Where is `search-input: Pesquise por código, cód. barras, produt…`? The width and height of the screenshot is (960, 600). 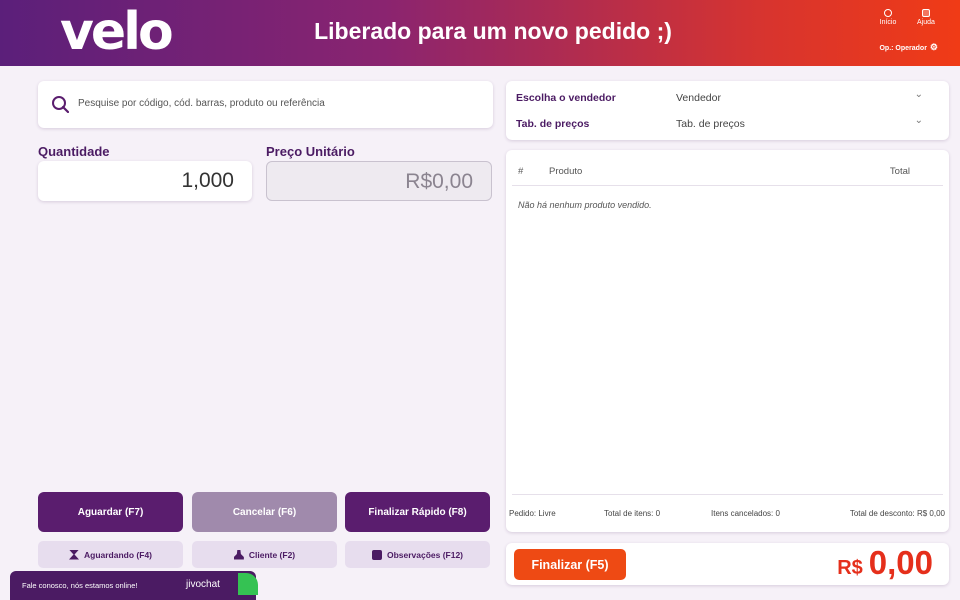
search-input: Pesquise por código, cód. barras, produt… is located at coordinates (201, 103).